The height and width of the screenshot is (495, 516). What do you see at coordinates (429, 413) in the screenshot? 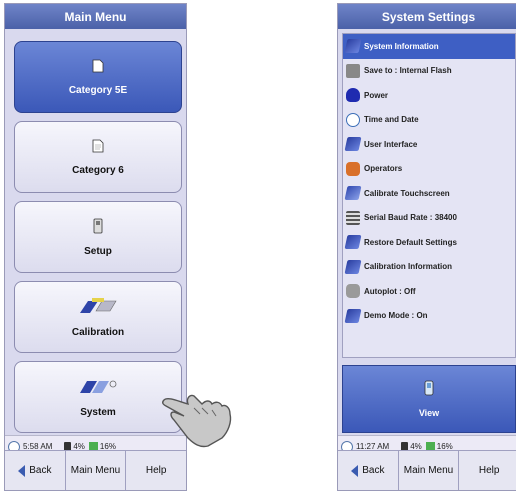
I see `view-label: View` at bounding box center [429, 413].